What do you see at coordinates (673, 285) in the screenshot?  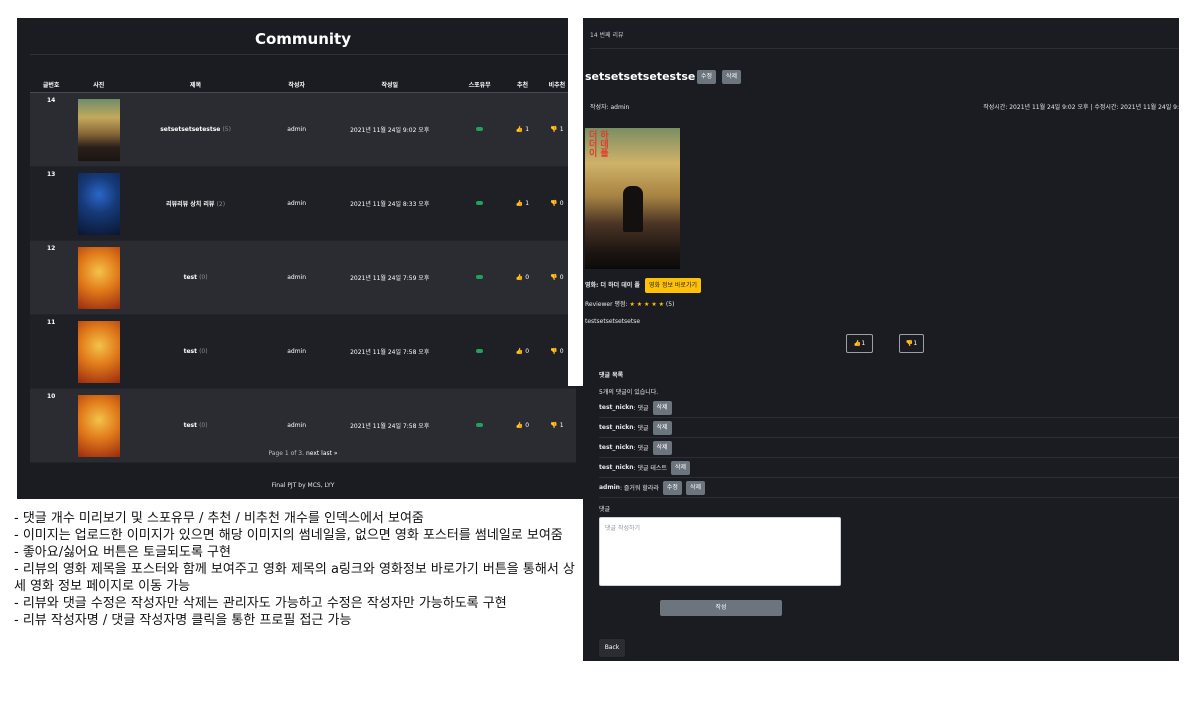 I see `movie-info-button: 영화 정보 바로가기` at bounding box center [673, 285].